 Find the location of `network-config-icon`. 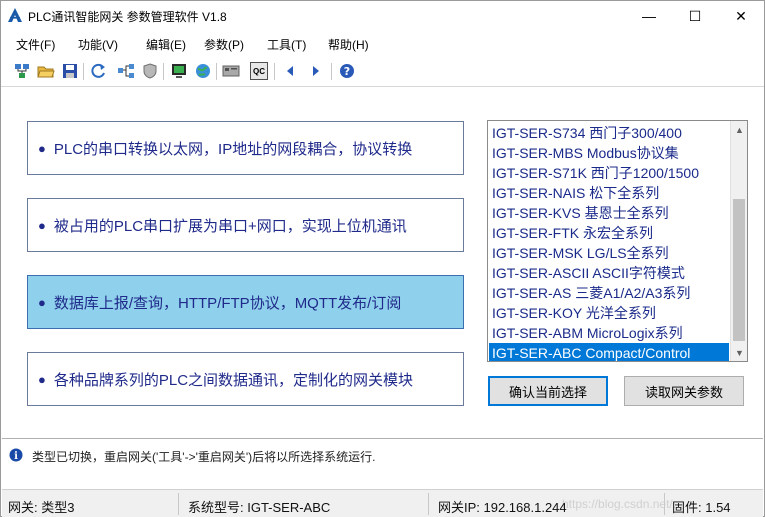

network-config-icon is located at coordinates (22, 71).